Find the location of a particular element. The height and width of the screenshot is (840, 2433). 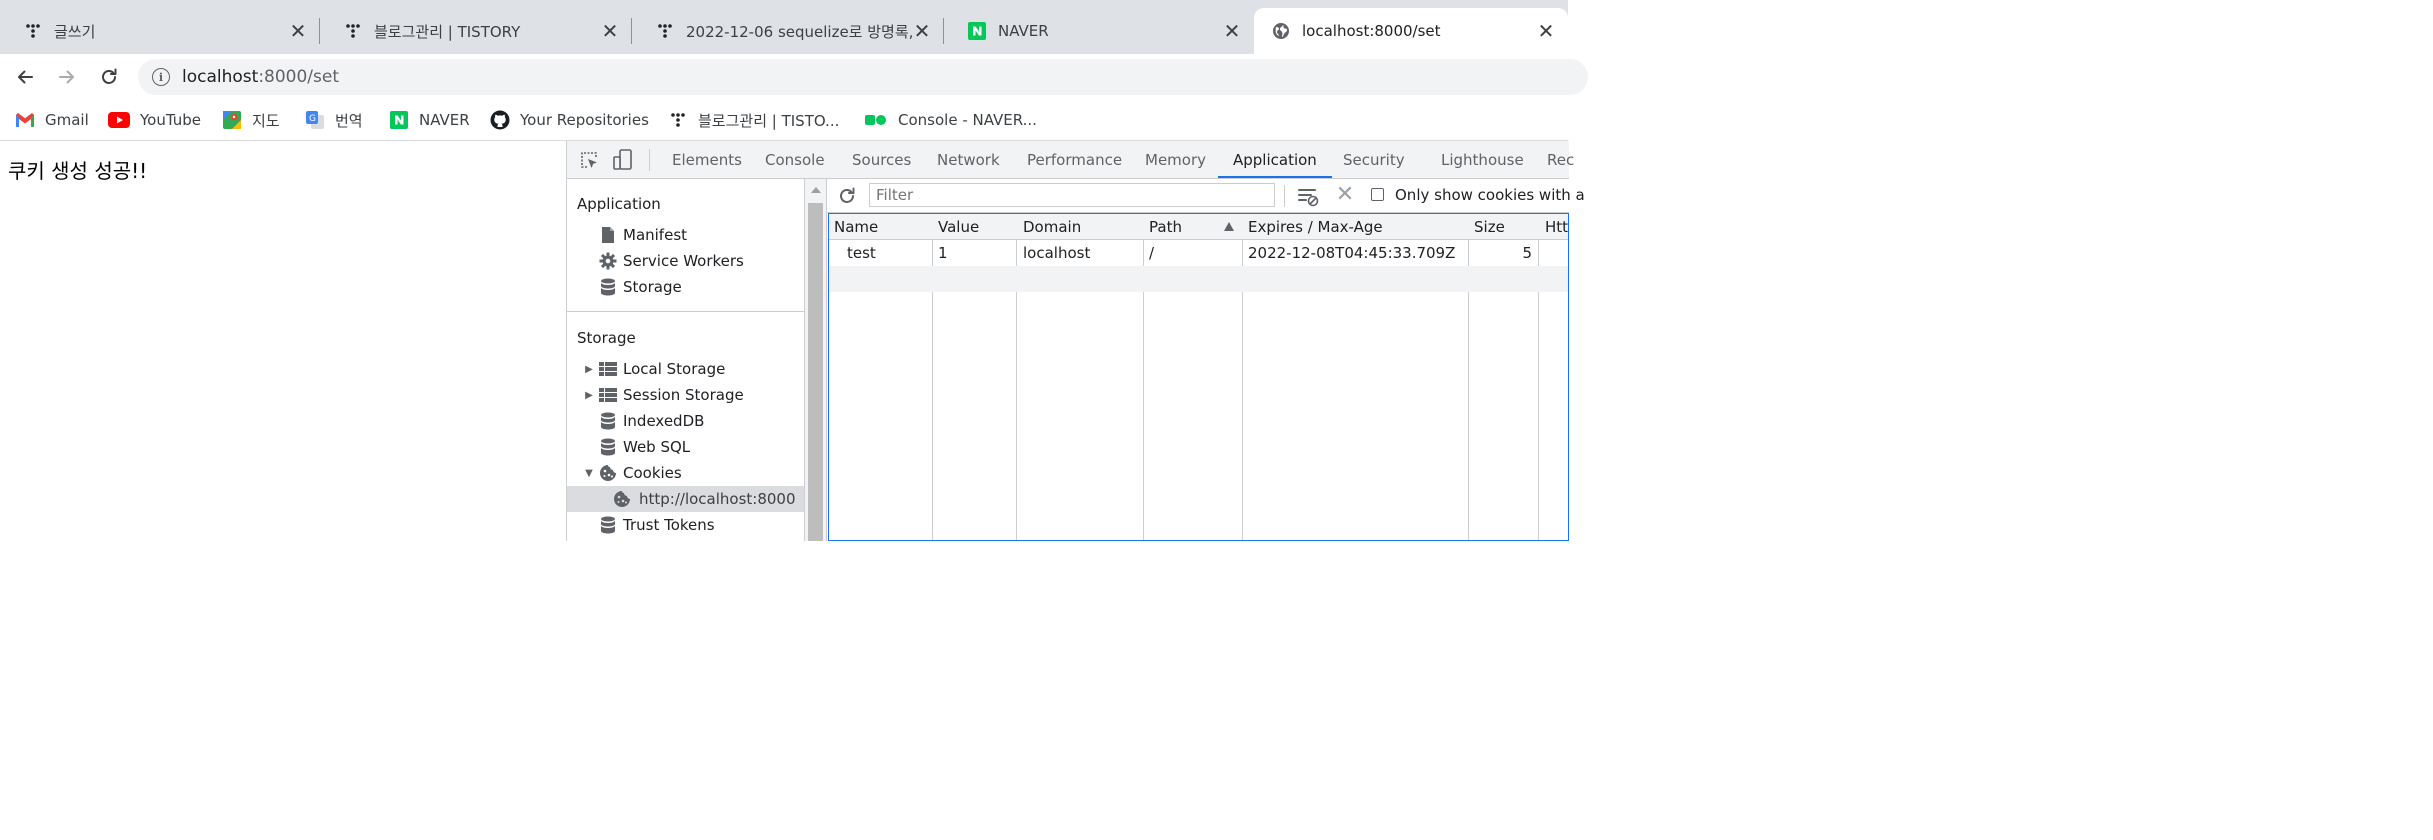

forward-button is located at coordinates (67, 77).